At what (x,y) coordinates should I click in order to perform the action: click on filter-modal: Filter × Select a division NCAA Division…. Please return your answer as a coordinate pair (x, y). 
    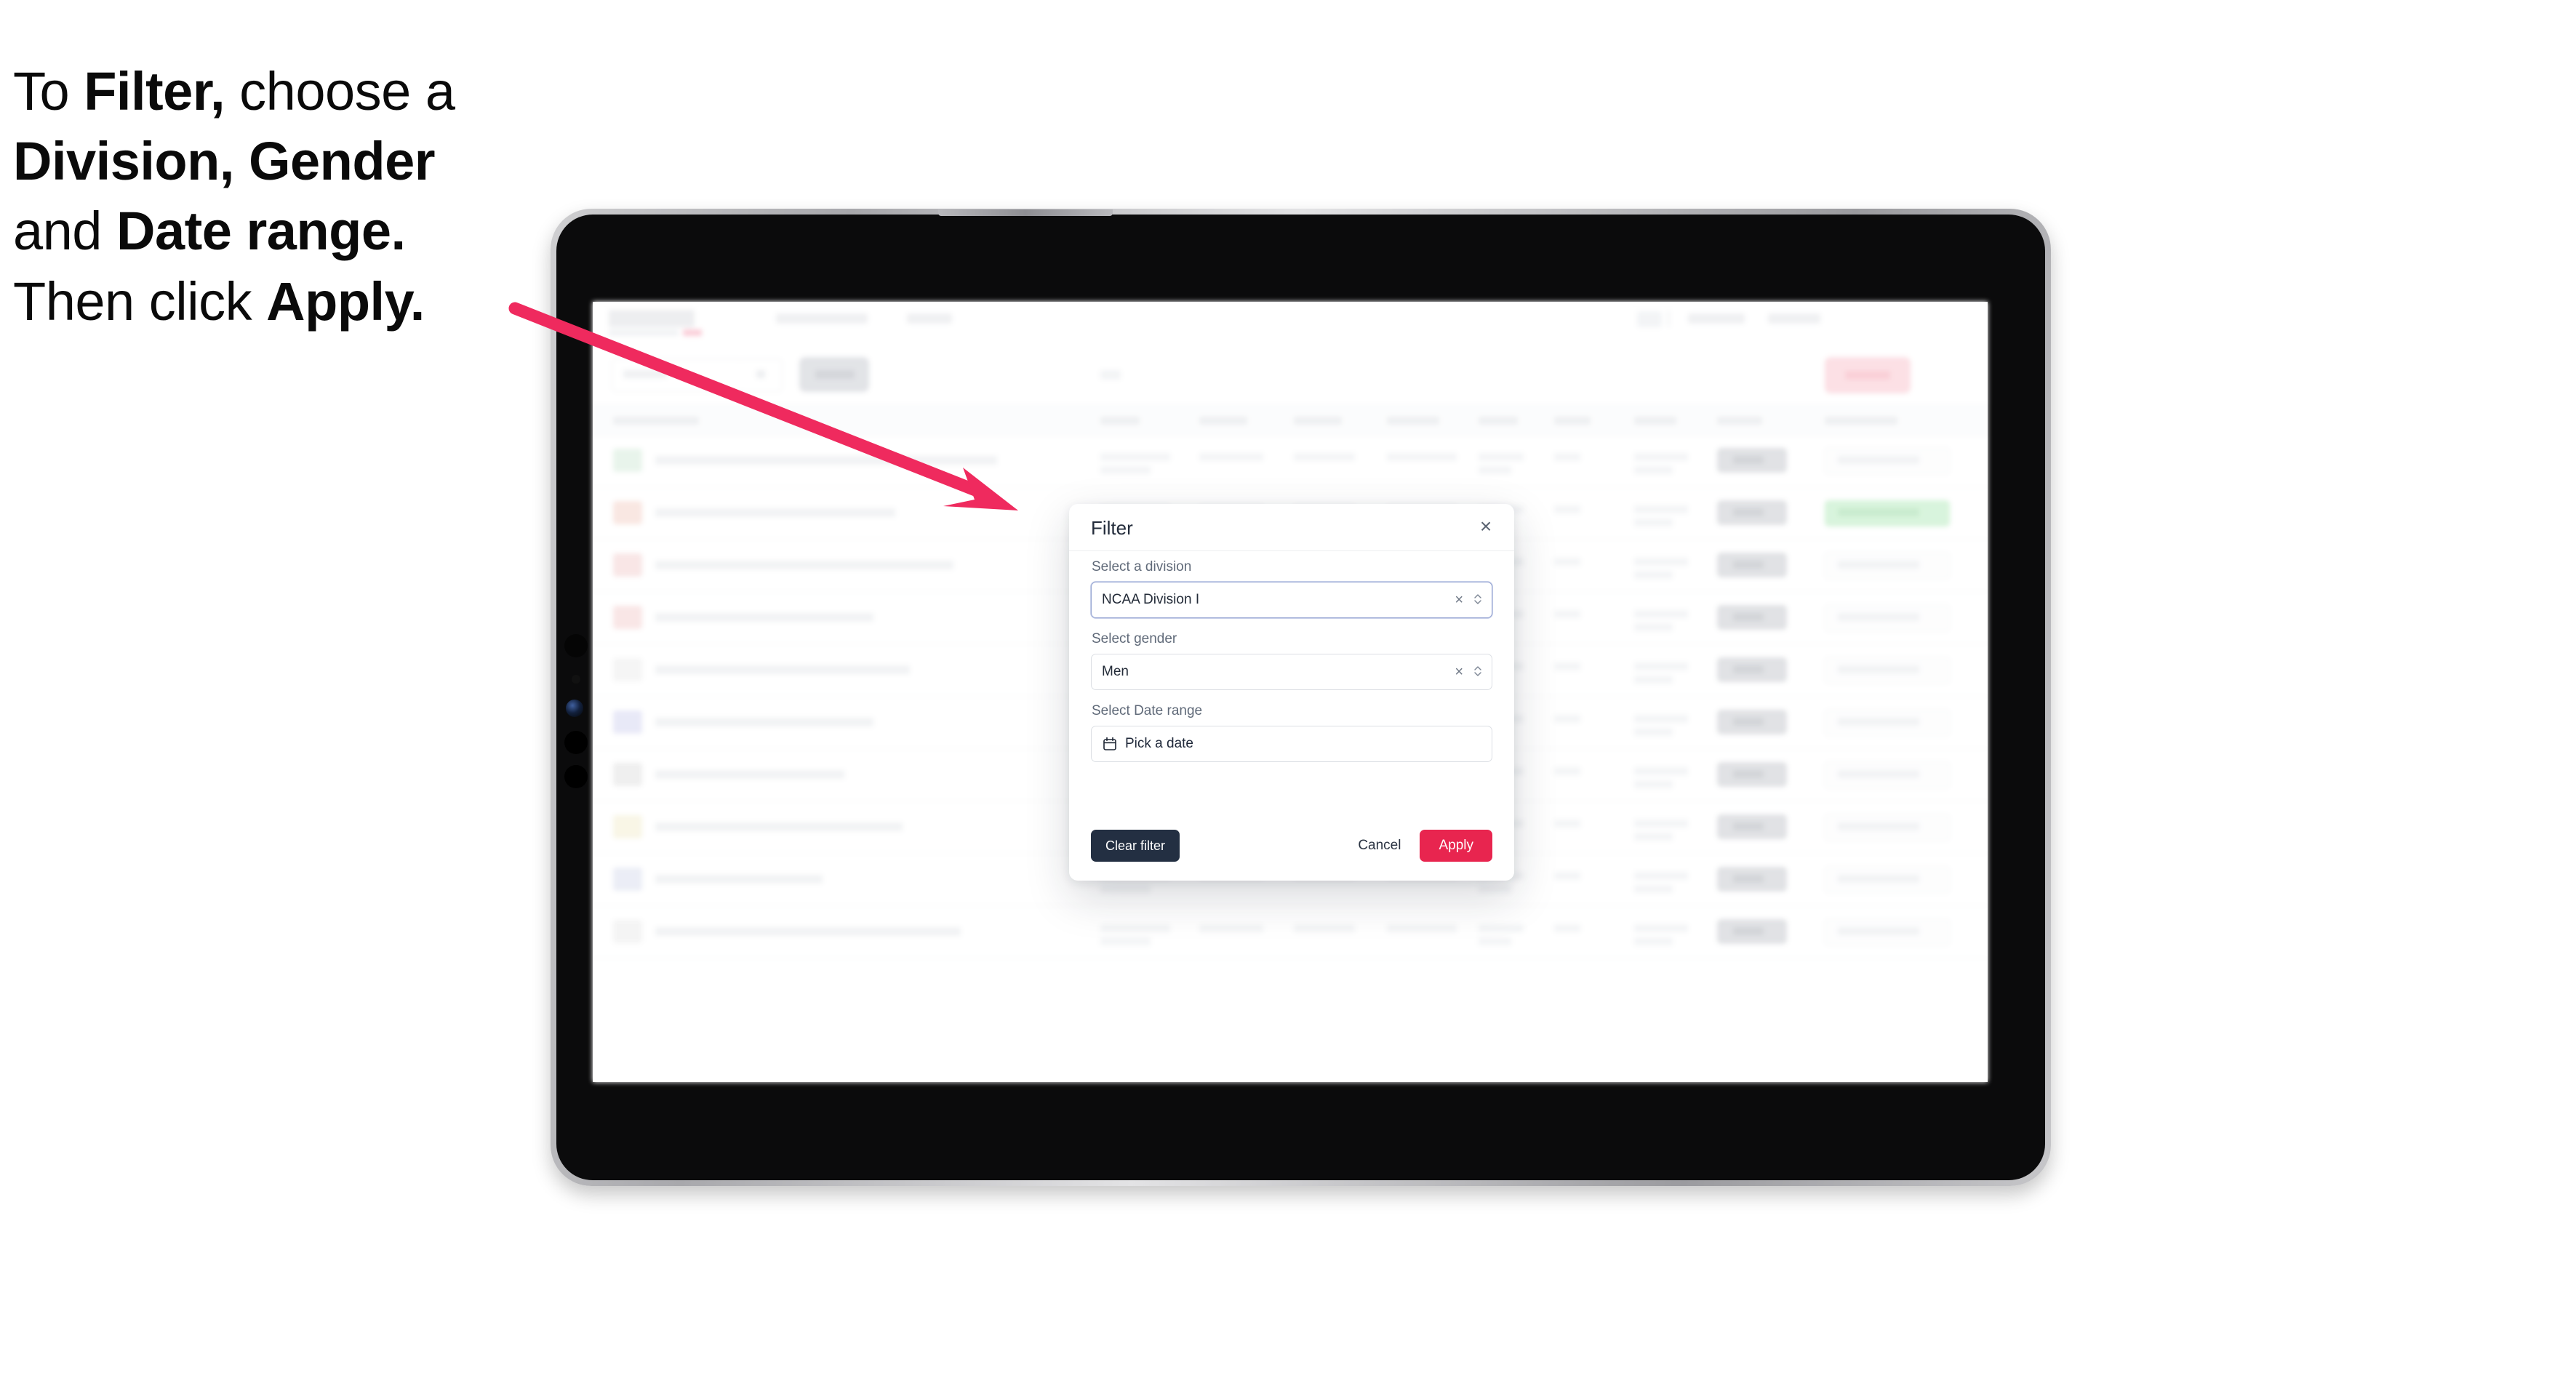
    Looking at the image, I should click on (1291, 693).